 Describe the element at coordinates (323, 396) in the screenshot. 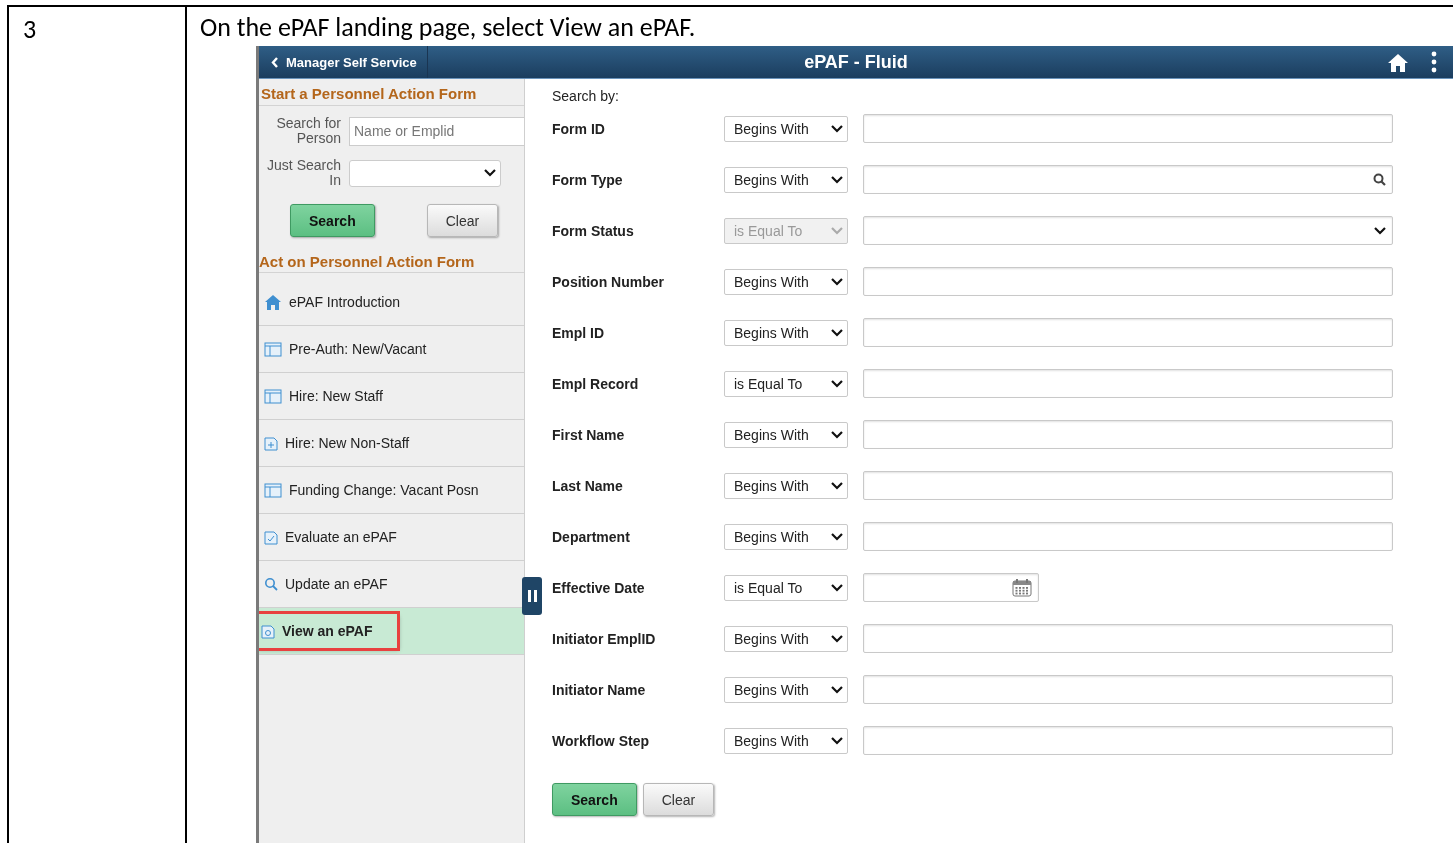

I see `menu-link: Hire: New Staff` at that location.